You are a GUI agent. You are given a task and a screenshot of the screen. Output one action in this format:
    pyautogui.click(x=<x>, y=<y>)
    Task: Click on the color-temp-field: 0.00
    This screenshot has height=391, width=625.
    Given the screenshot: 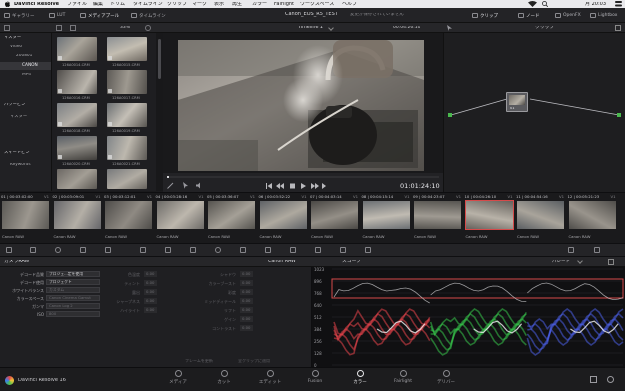 What is the action you would take?
    pyautogui.click(x=150, y=274)
    